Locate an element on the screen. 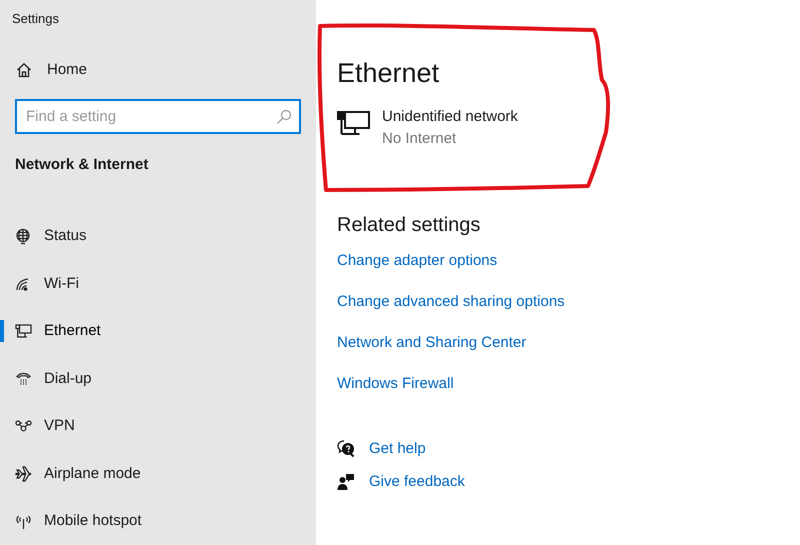  globe-icon is located at coordinates (23, 236).